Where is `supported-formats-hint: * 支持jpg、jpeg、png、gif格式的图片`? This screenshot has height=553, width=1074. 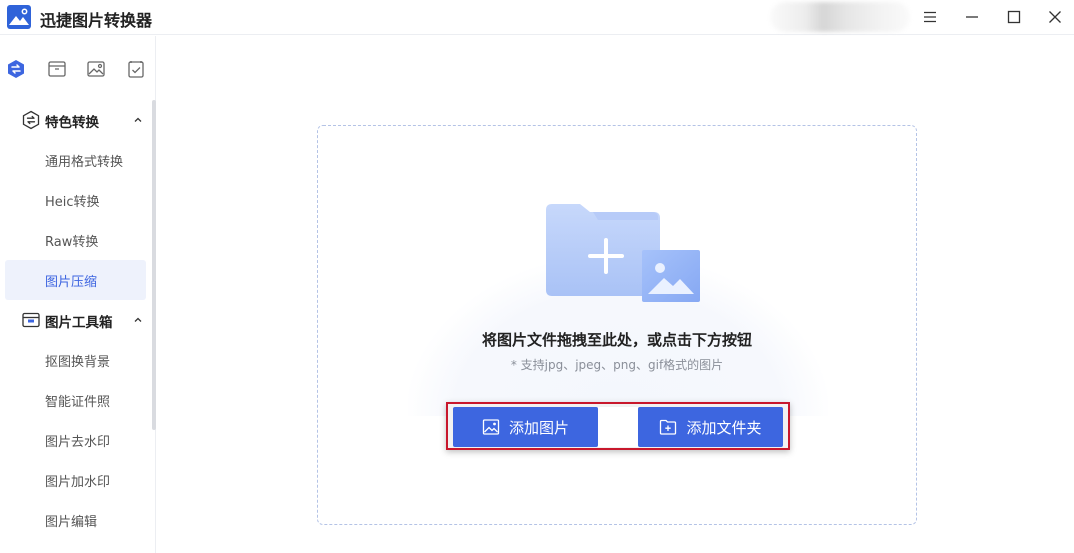 supported-formats-hint: * 支持jpg、jpeg、png、gif格式的图片 is located at coordinates (617, 365).